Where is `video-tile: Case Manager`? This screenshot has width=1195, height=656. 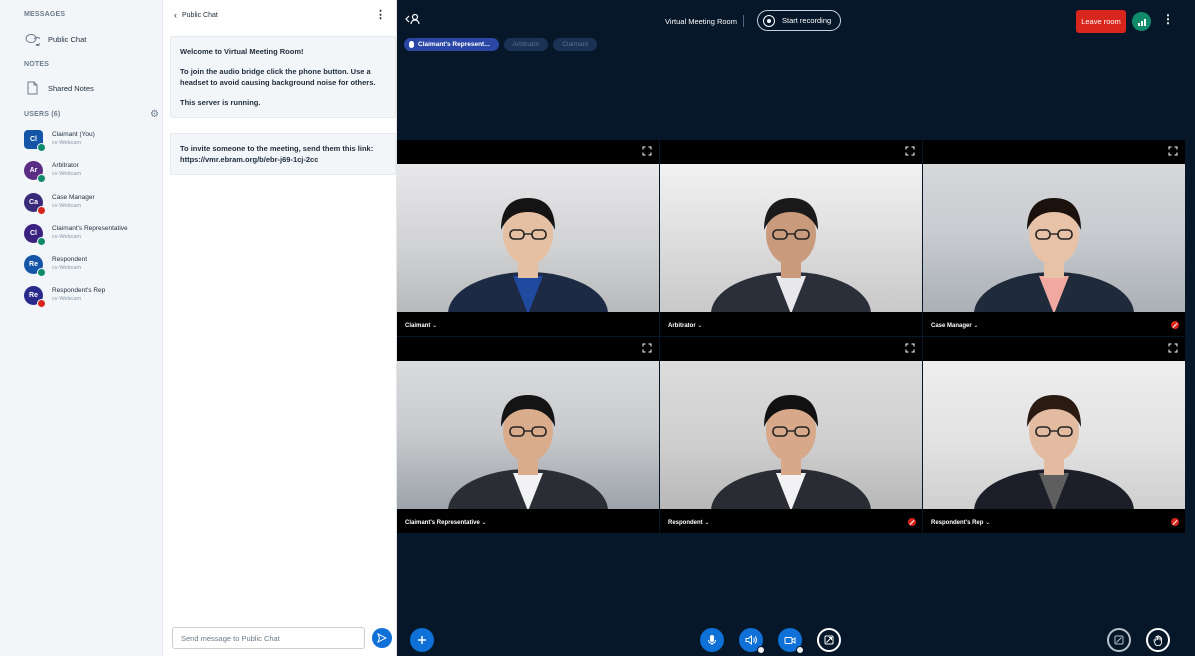 video-tile: Case Manager is located at coordinates (1054, 238).